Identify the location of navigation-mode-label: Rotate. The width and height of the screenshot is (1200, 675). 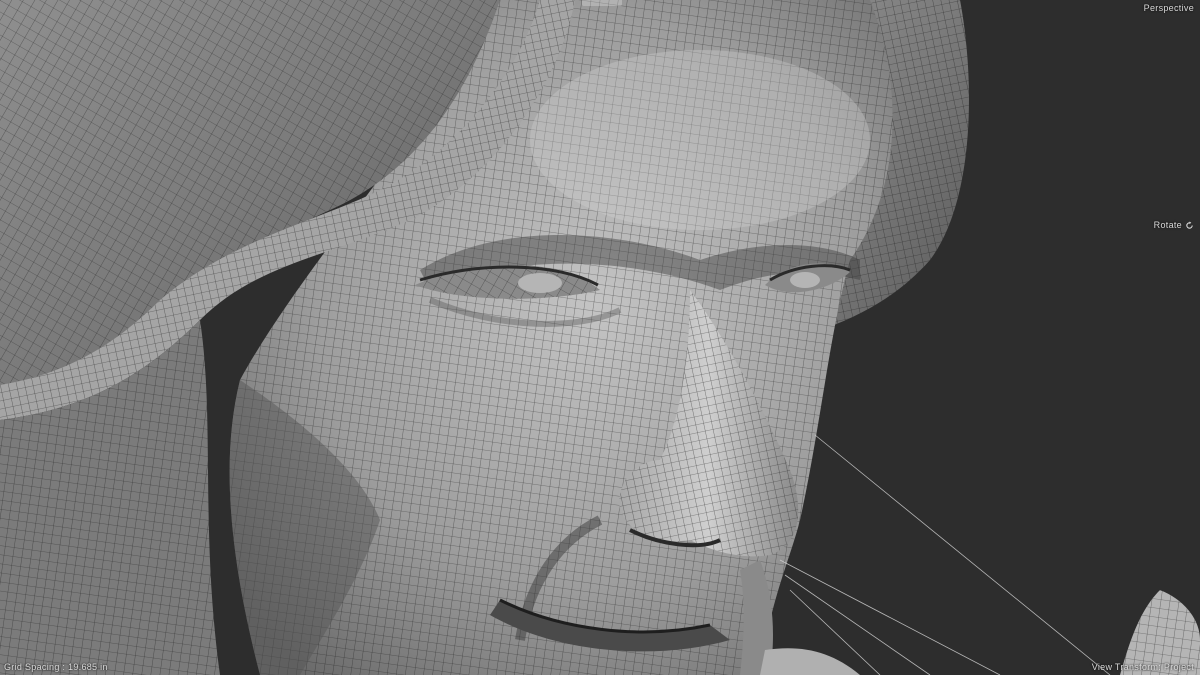
(1167, 225).